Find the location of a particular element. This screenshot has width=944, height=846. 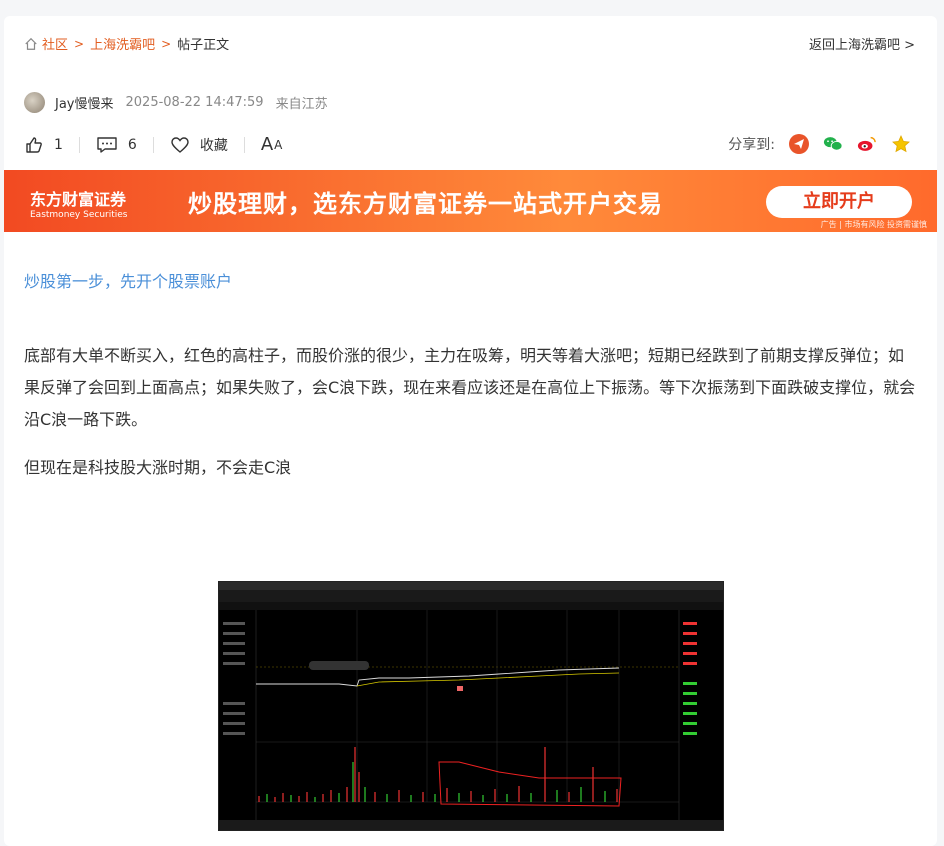

favorite-button: 收藏 is located at coordinates (199, 145).